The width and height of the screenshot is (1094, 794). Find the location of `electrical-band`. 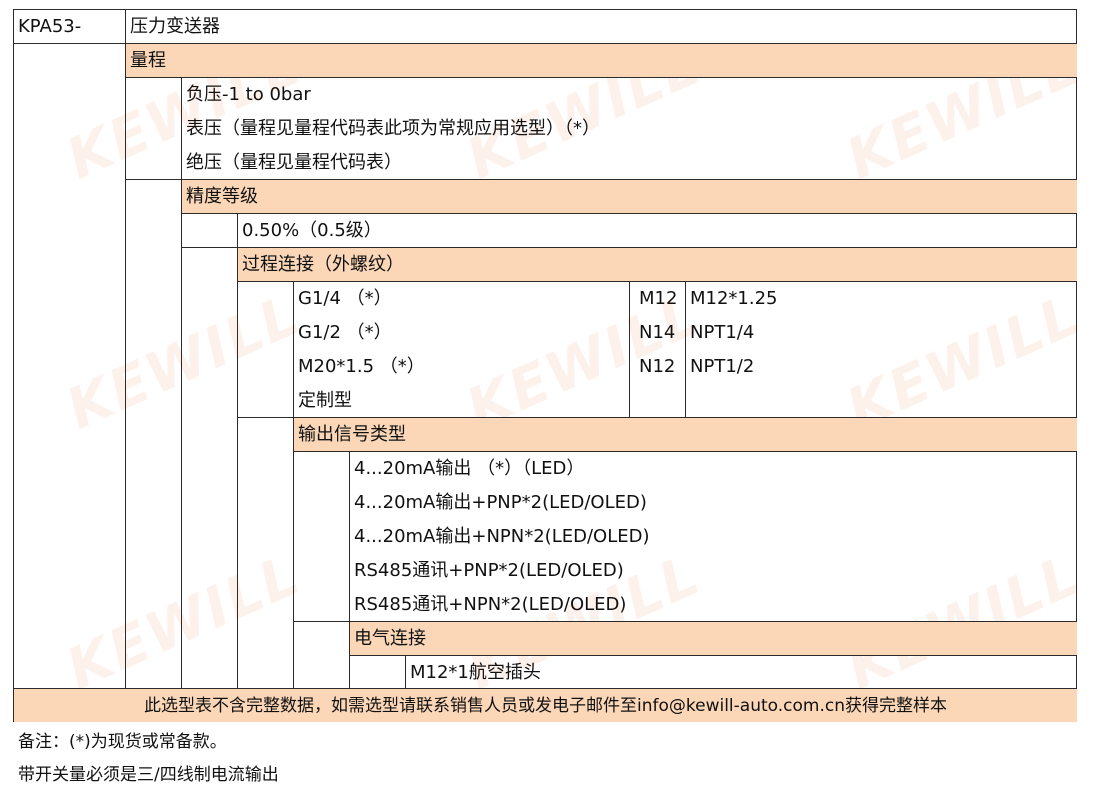

electrical-band is located at coordinates (713, 638).